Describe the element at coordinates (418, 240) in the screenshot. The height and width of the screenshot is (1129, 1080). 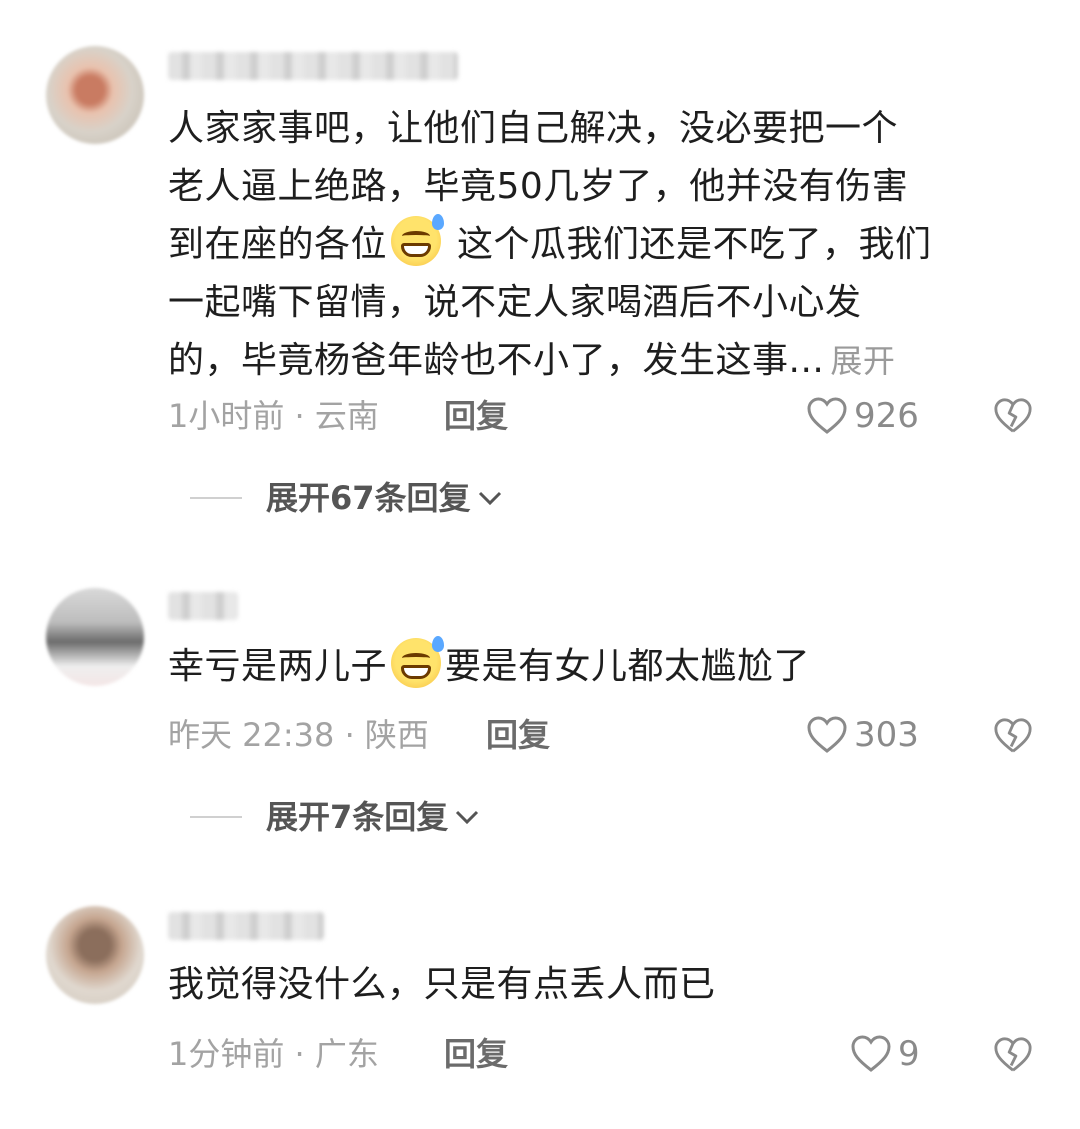
I see `sweat-smile-emoji` at that location.